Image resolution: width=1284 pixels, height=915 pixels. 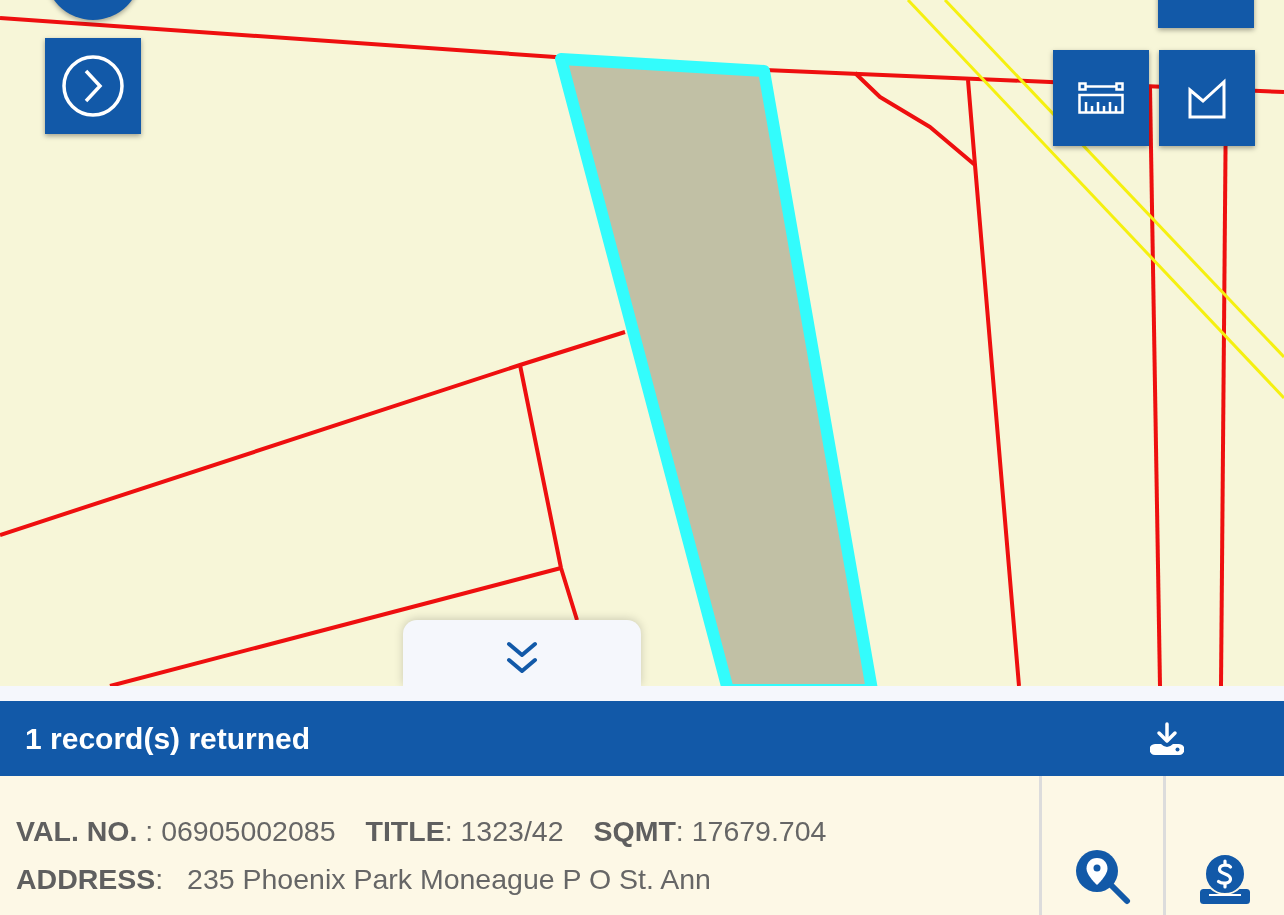 I want to click on download-icon, so click(x=1167, y=738).